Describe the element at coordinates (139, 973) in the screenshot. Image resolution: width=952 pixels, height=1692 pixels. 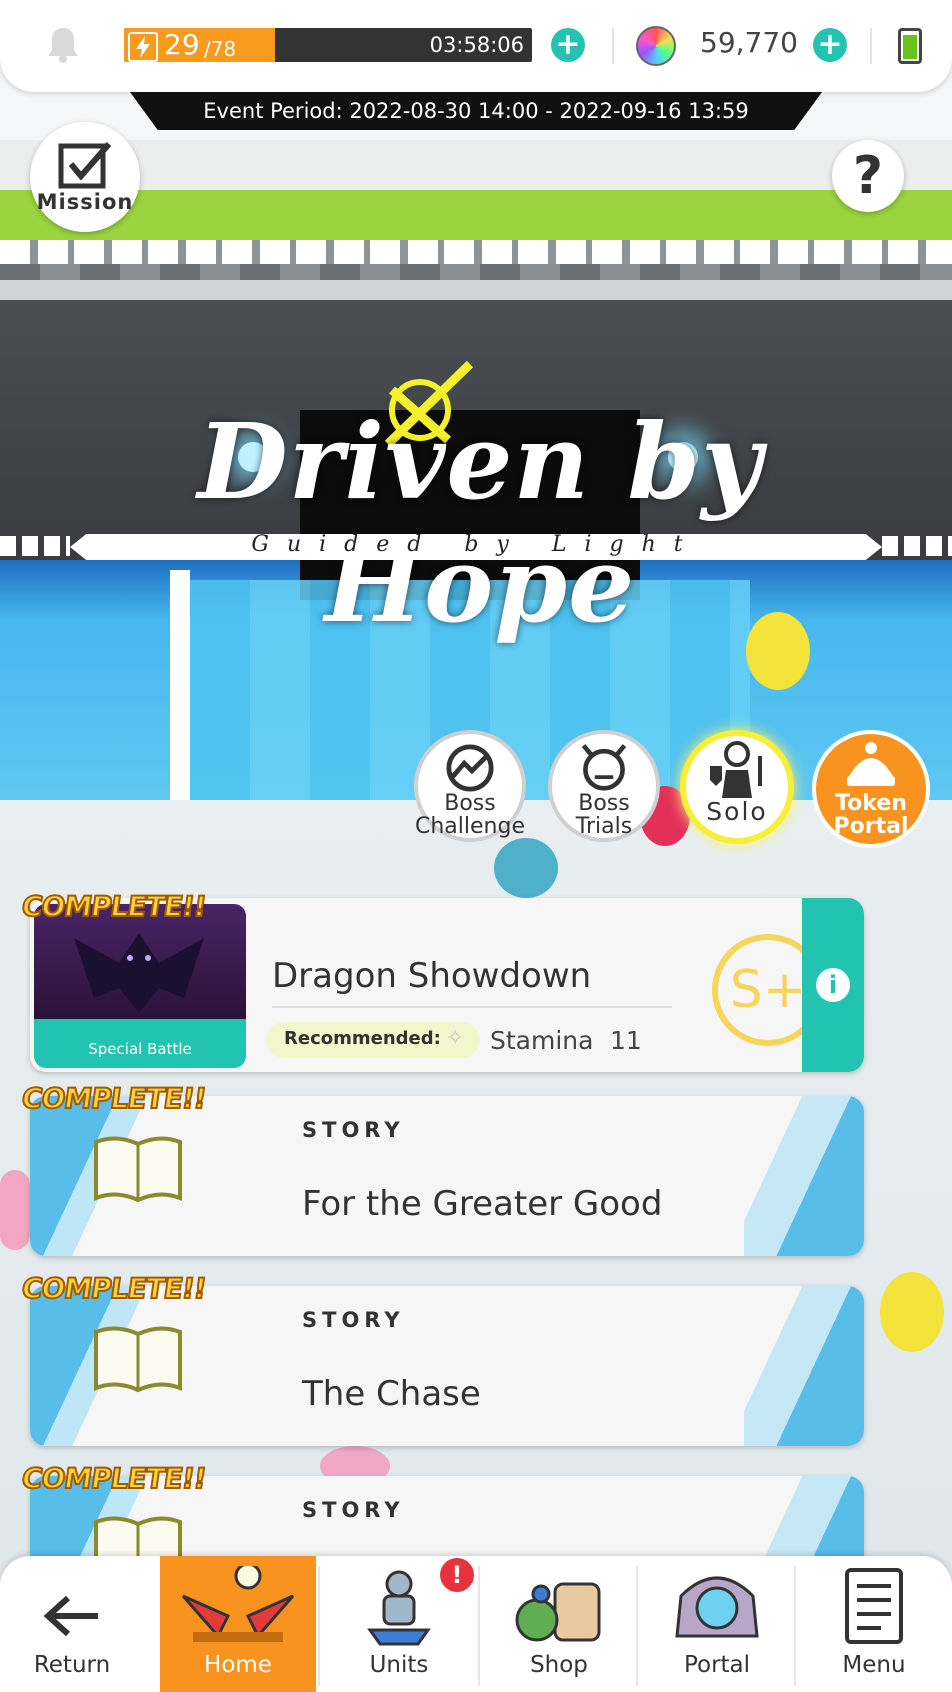
I see `dragon-icon` at that location.